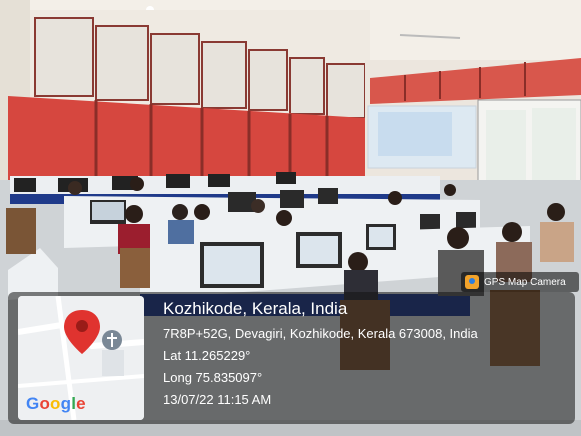 The width and height of the screenshot is (581, 436). What do you see at coordinates (213, 377) in the screenshot?
I see `longitude: Long 75.835097°` at bounding box center [213, 377].